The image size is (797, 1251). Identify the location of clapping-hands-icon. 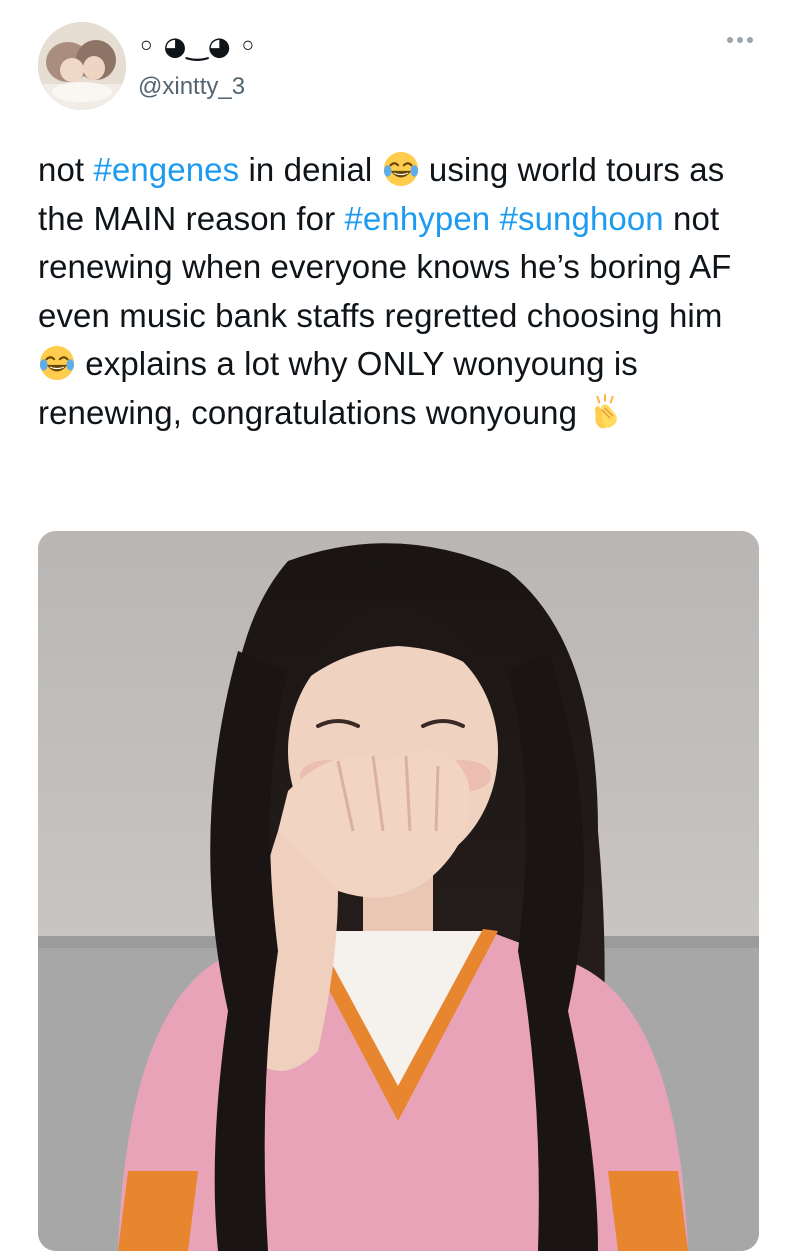
(605, 412).